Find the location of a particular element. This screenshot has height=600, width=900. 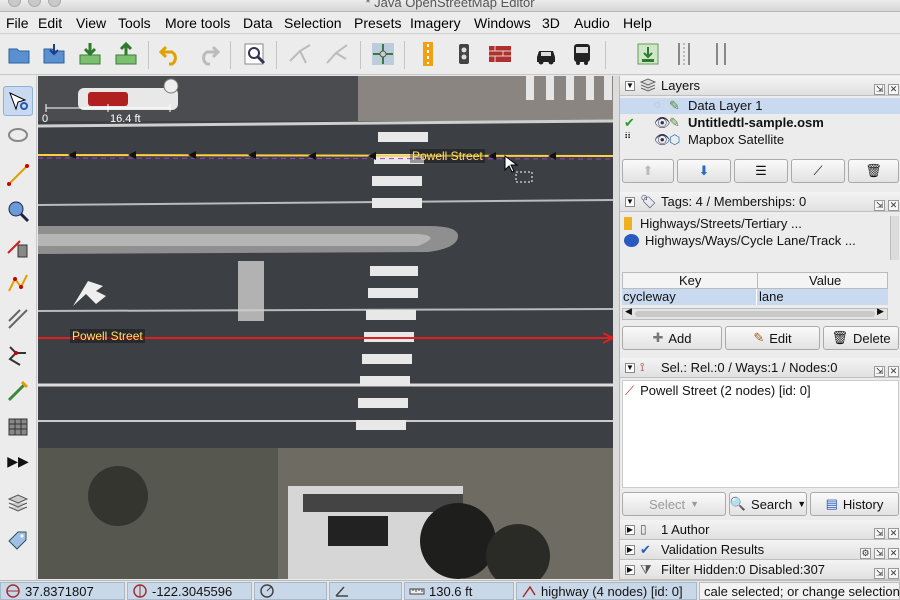

menu-edit: Edit is located at coordinates (50, 23).